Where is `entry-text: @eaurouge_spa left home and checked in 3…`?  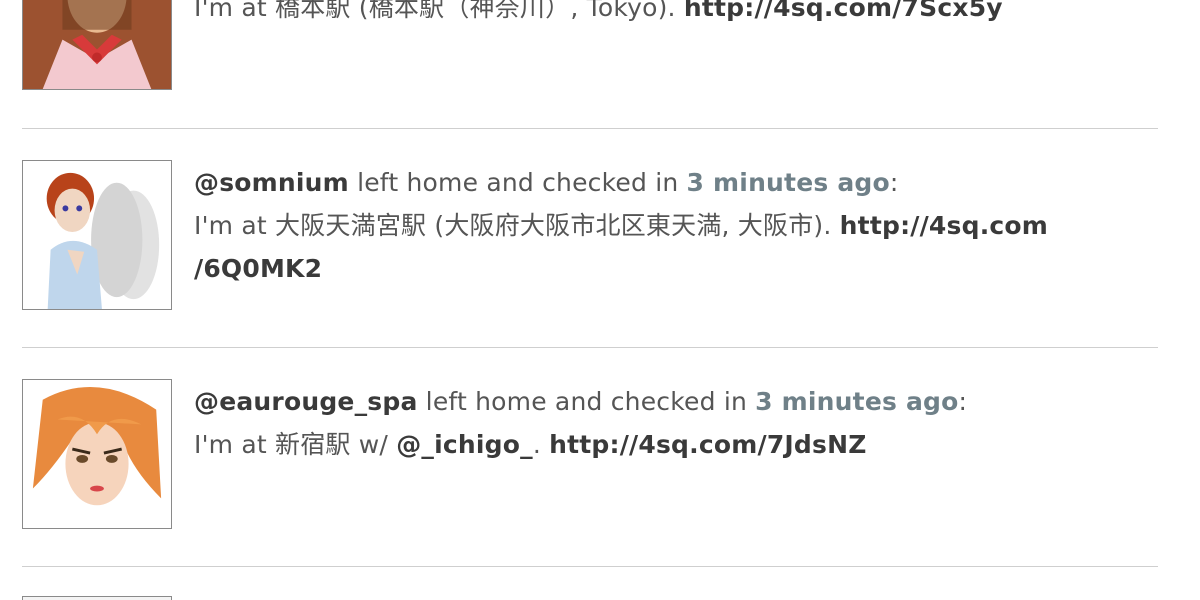
entry-text: @eaurouge_spa left home and checked in 3… is located at coordinates (674, 423).